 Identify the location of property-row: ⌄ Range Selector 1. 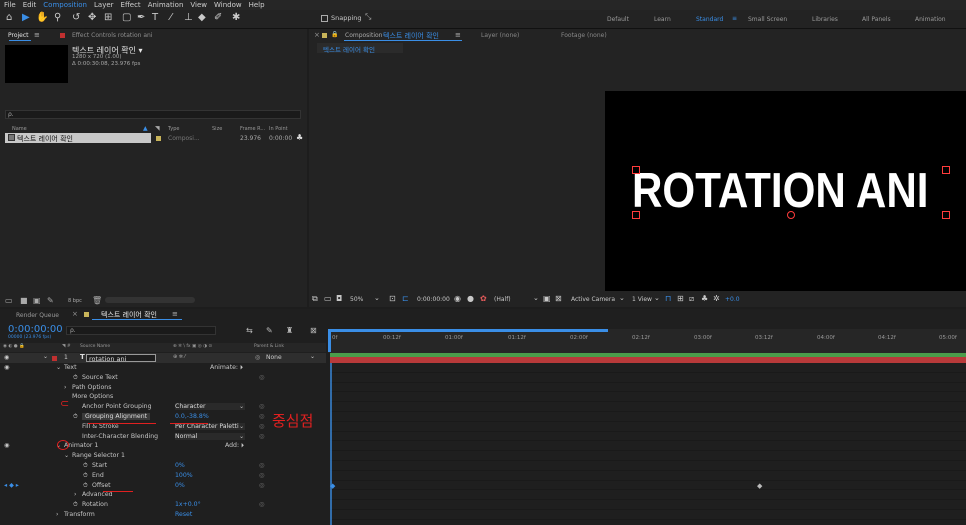
(163, 456).